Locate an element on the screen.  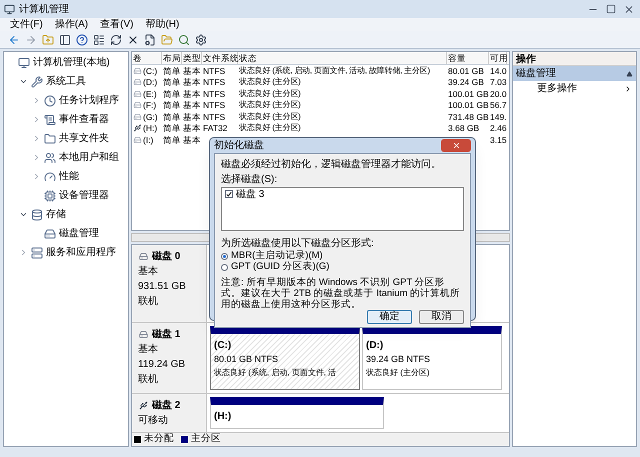
menu-item: 文件(F) is located at coordinates (26, 25).